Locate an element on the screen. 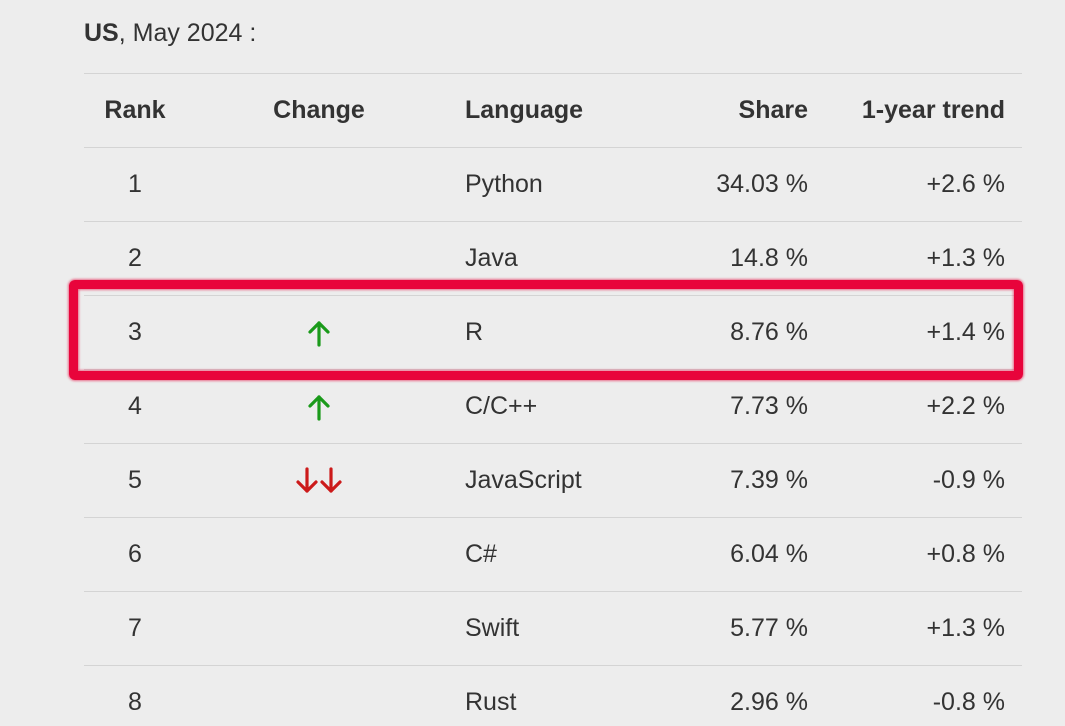 This screenshot has height=726, width=1065. trend-cell: +2.2 % is located at coordinates (915, 406).